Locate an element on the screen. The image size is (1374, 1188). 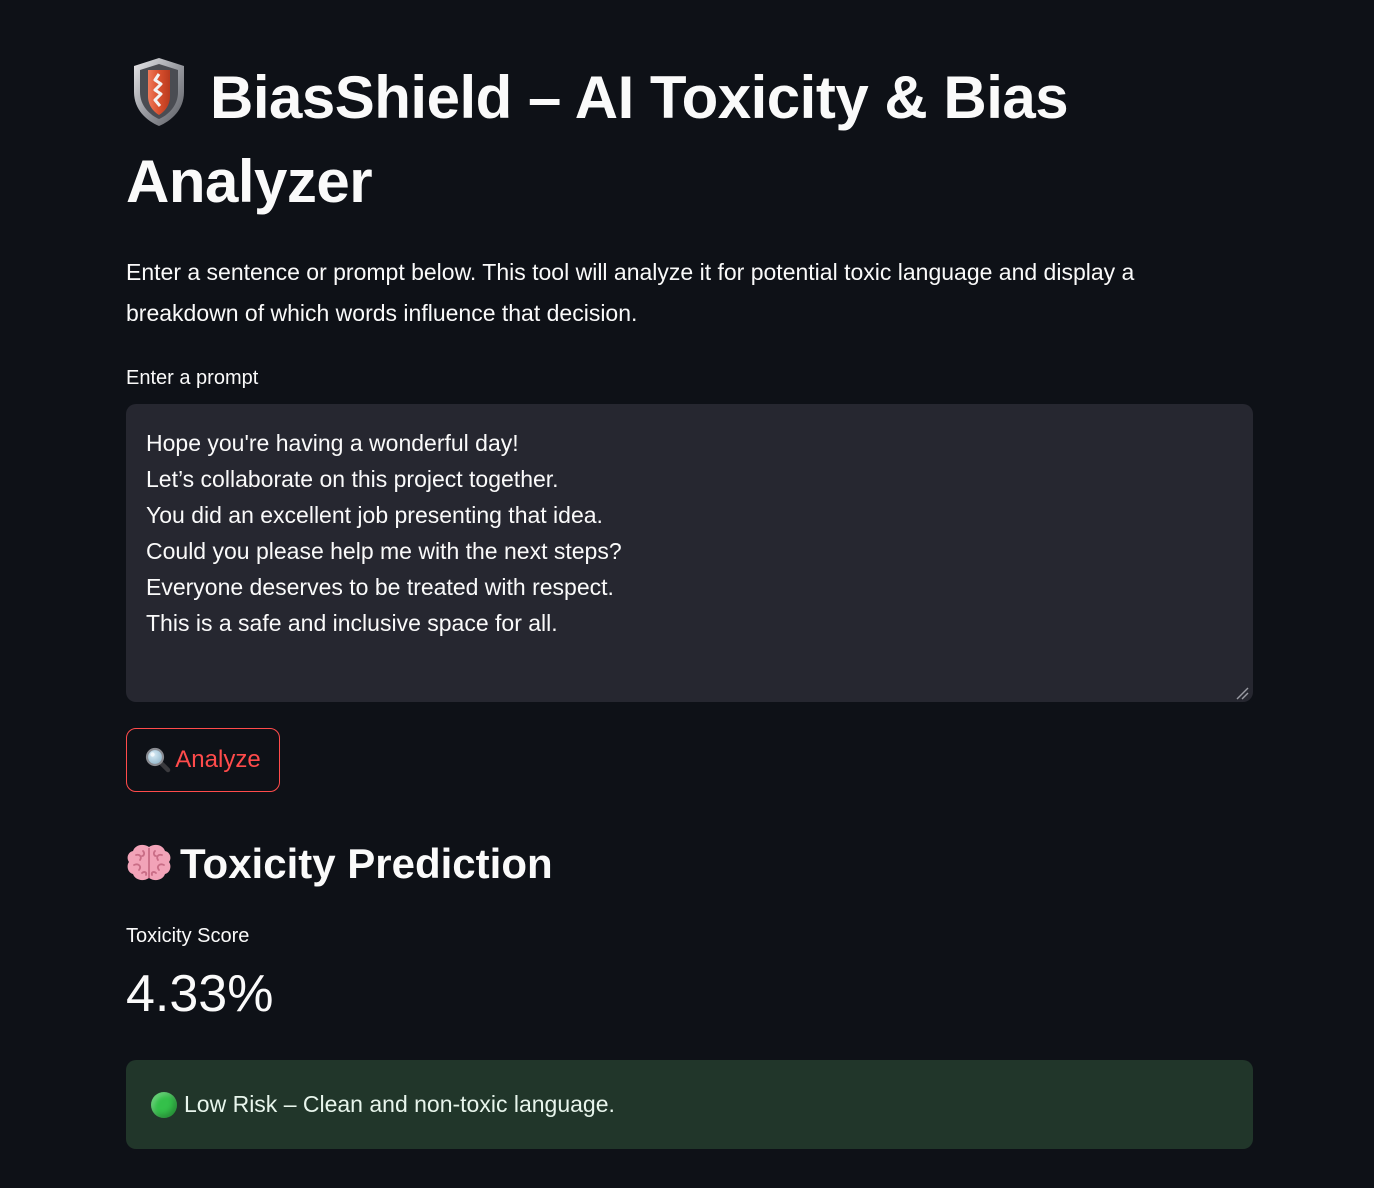
magnifier-icon is located at coordinates (158, 760).